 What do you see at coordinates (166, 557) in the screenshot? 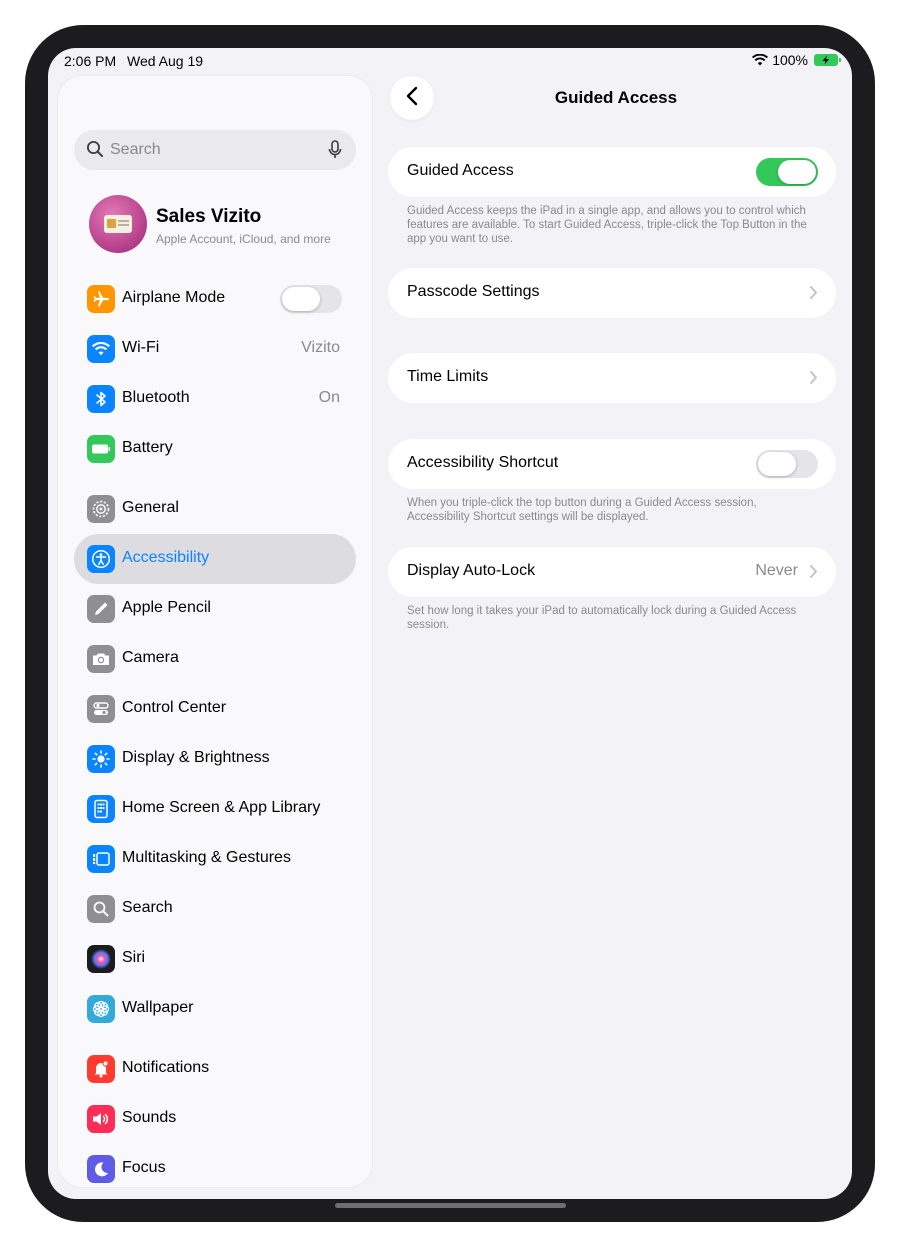
I see `sidebar-item-label: Accessibility` at bounding box center [166, 557].